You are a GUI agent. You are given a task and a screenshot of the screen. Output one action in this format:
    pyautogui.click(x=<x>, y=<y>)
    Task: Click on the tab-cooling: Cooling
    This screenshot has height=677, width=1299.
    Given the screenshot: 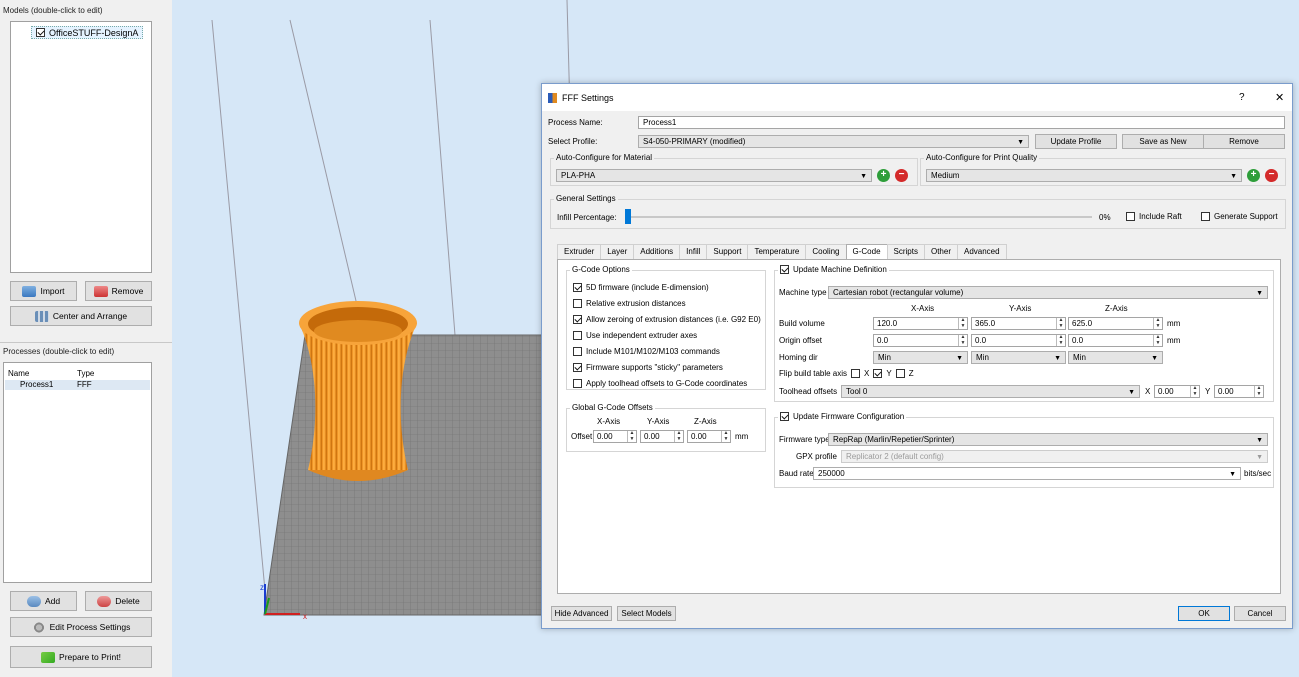 What is the action you would take?
    pyautogui.click(x=826, y=251)
    